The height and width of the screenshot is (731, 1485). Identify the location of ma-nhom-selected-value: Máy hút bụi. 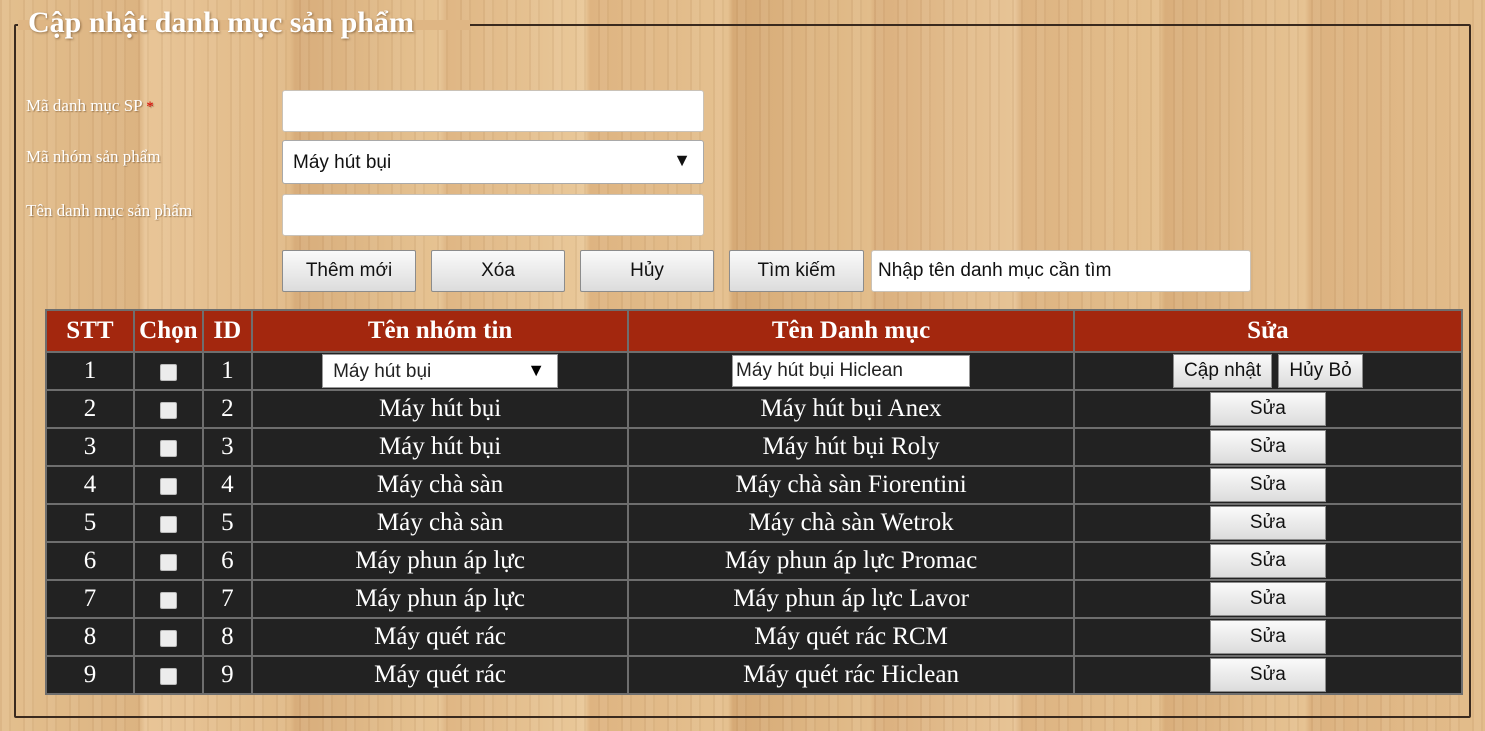
(342, 162).